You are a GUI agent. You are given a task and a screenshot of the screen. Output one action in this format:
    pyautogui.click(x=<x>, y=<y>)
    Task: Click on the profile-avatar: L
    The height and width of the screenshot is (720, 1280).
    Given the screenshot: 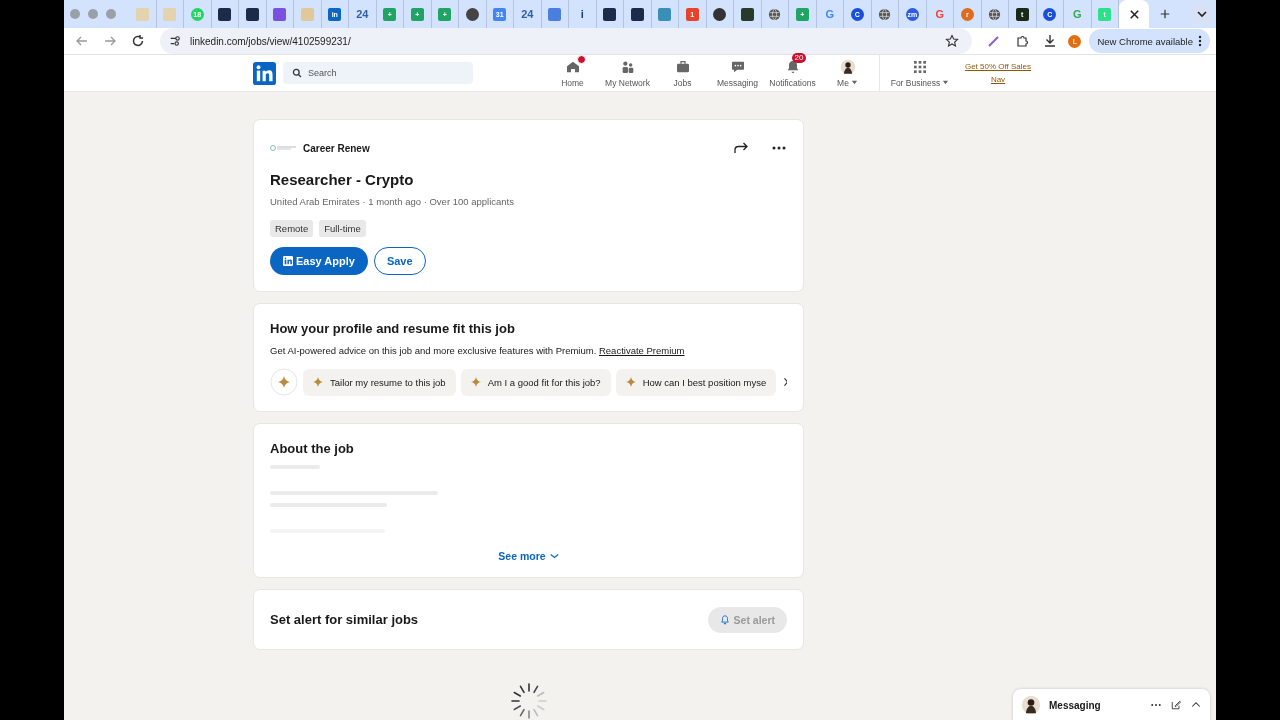 What is the action you would take?
    pyautogui.click(x=1075, y=41)
    